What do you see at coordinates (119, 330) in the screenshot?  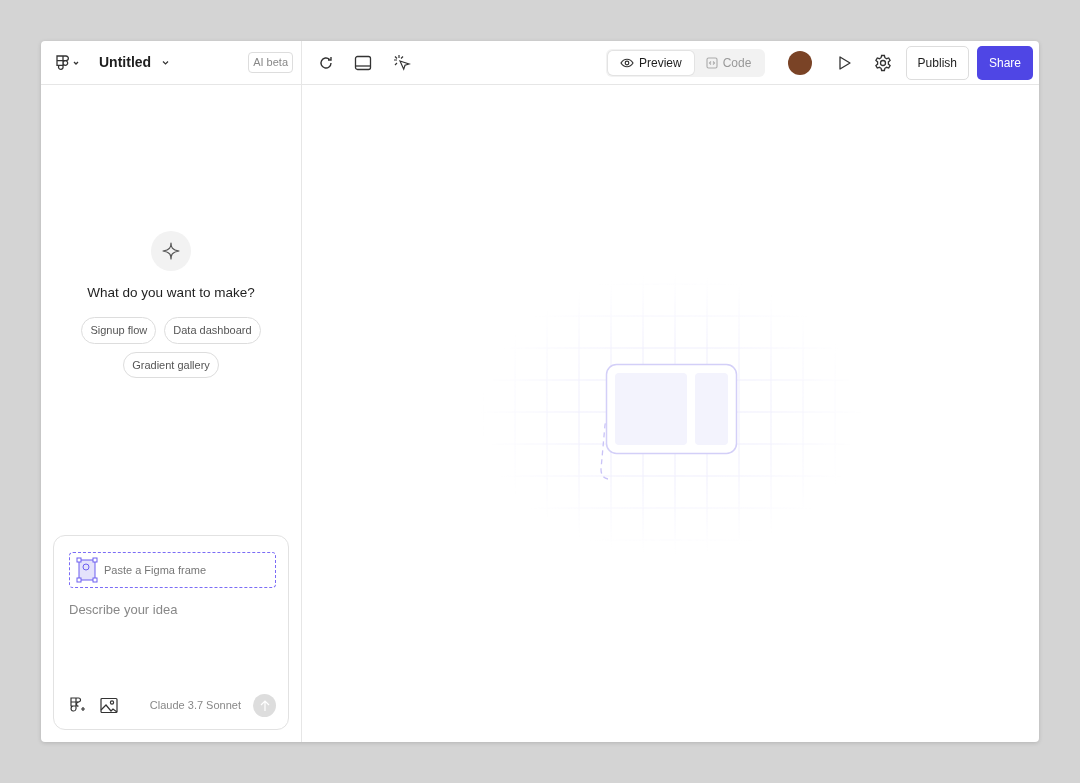 I see `suggestion-chip: Signup flow` at bounding box center [119, 330].